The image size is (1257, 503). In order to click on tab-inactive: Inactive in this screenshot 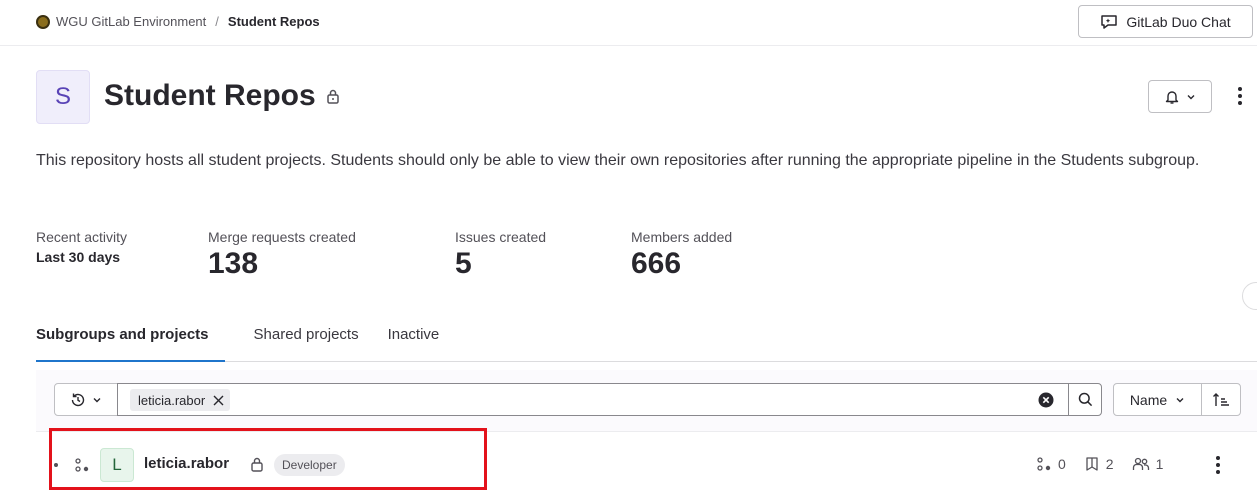, I will do `click(414, 341)`.